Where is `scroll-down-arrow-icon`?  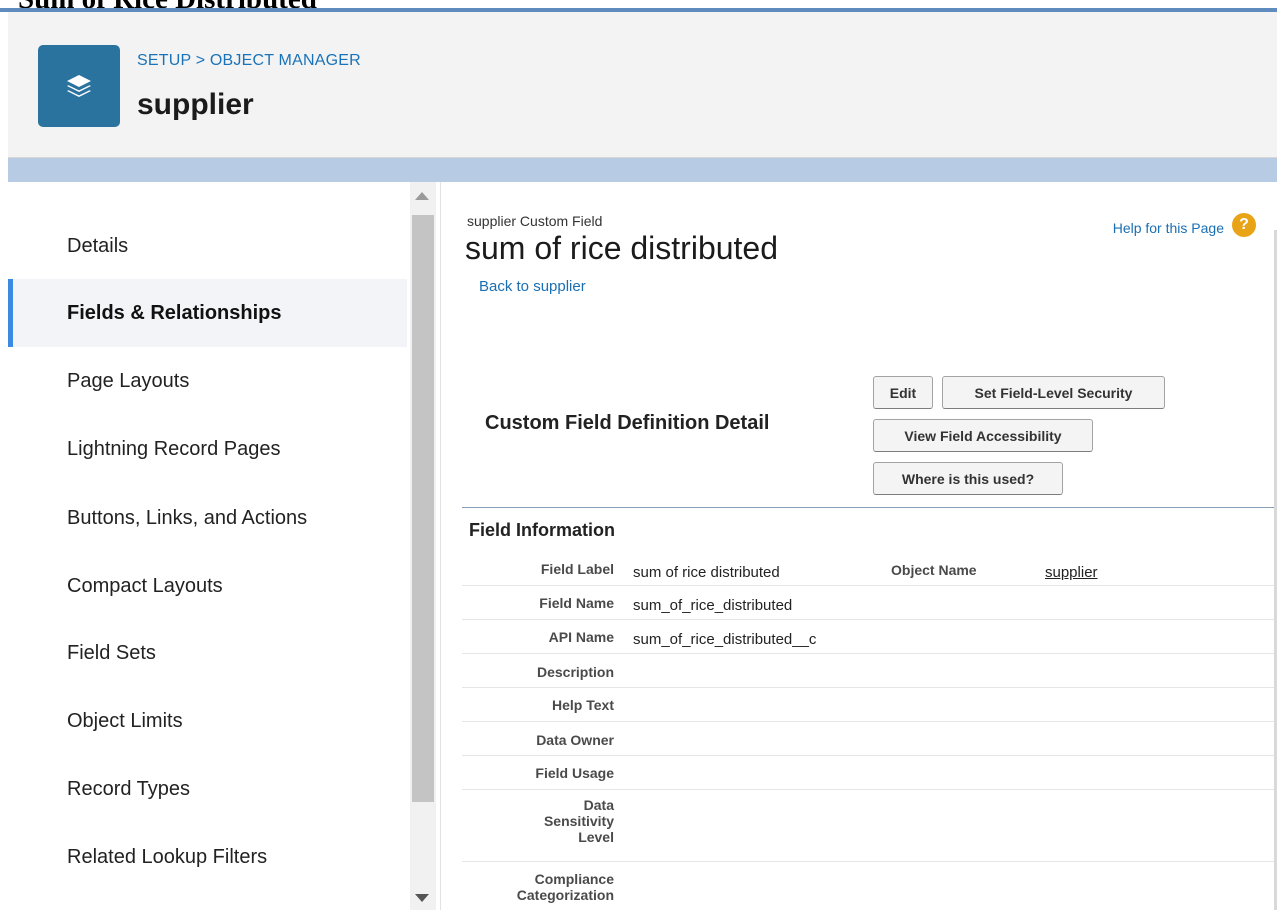
scroll-down-arrow-icon is located at coordinates (422, 898).